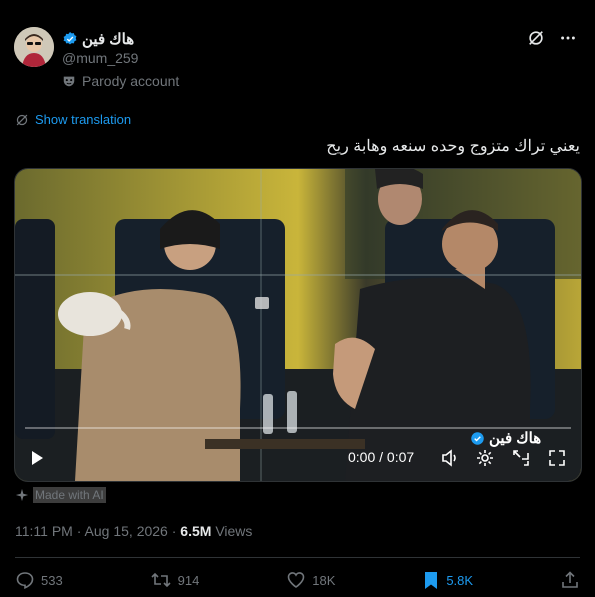 This screenshot has width=595, height=597. Describe the element at coordinates (431, 580) in the screenshot. I see `bookmark-icon` at that location.